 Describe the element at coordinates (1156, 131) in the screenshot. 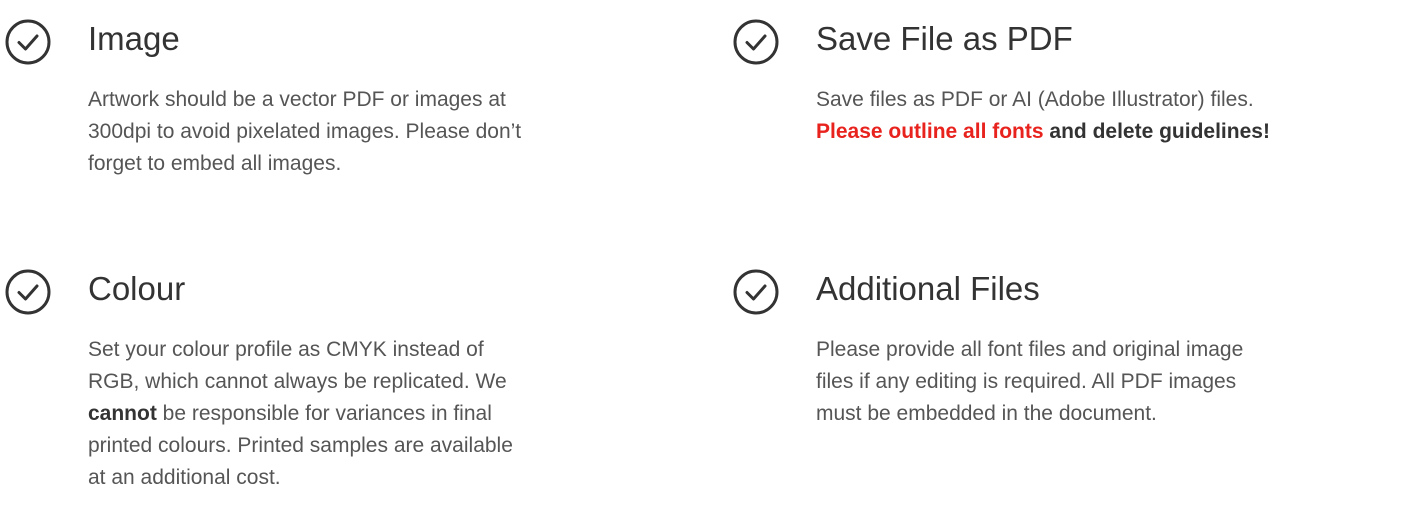

I see `delete-guidelines-text: and delete guidelines!` at that location.